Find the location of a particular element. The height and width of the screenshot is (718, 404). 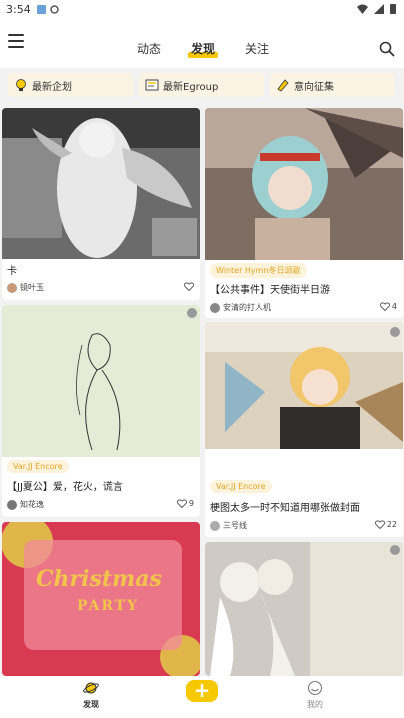

category-label: 最新Egroup is located at coordinates (191, 87).